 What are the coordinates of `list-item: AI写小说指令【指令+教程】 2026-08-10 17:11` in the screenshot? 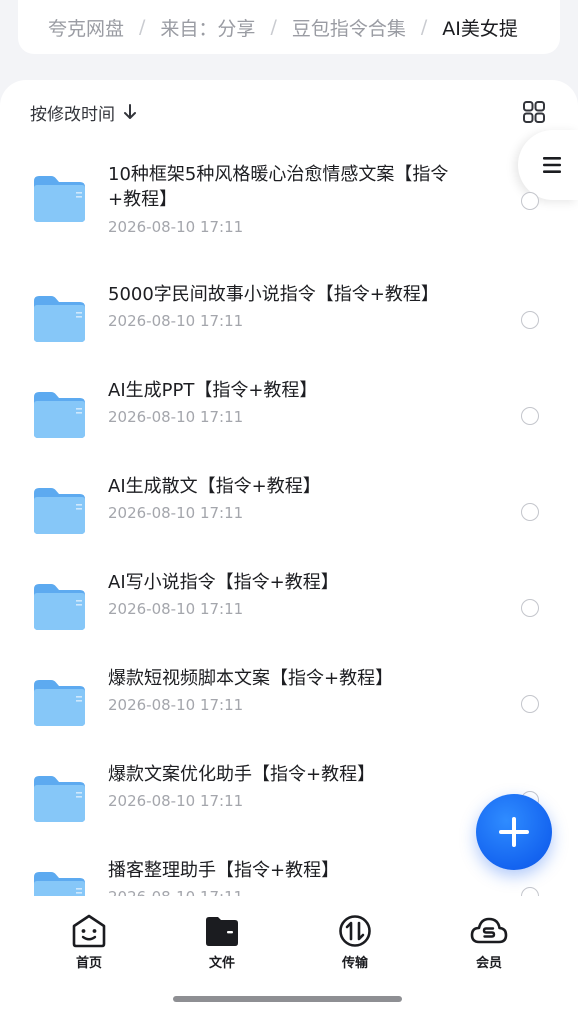 It's located at (289, 604).